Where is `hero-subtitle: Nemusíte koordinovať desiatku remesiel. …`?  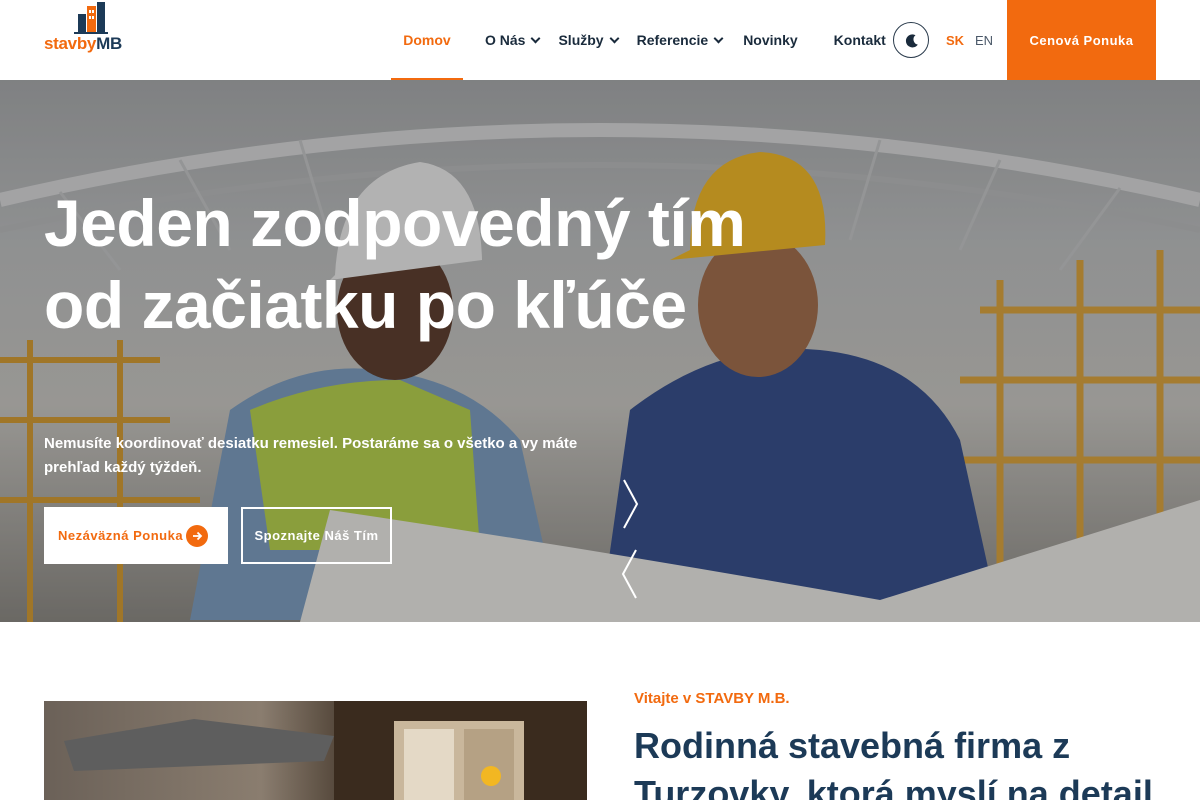 hero-subtitle: Nemusíte koordinovať desiatku remesiel. … is located at coordinates (311, 455).